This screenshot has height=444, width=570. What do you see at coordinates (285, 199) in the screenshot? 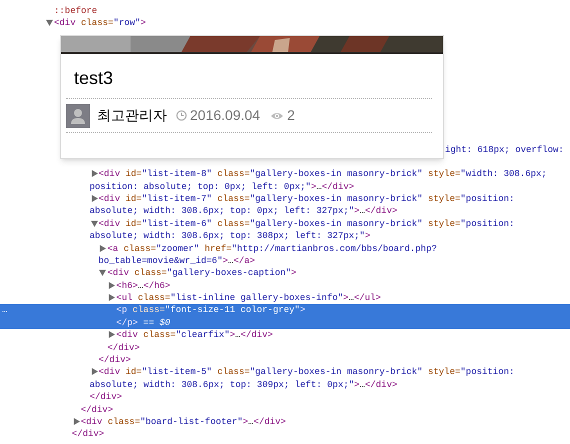
I see `code-line: <div id="list-item-7" class="gallery-boxes-in masonry-brick" style="position:` at bounding box center [285, 199].